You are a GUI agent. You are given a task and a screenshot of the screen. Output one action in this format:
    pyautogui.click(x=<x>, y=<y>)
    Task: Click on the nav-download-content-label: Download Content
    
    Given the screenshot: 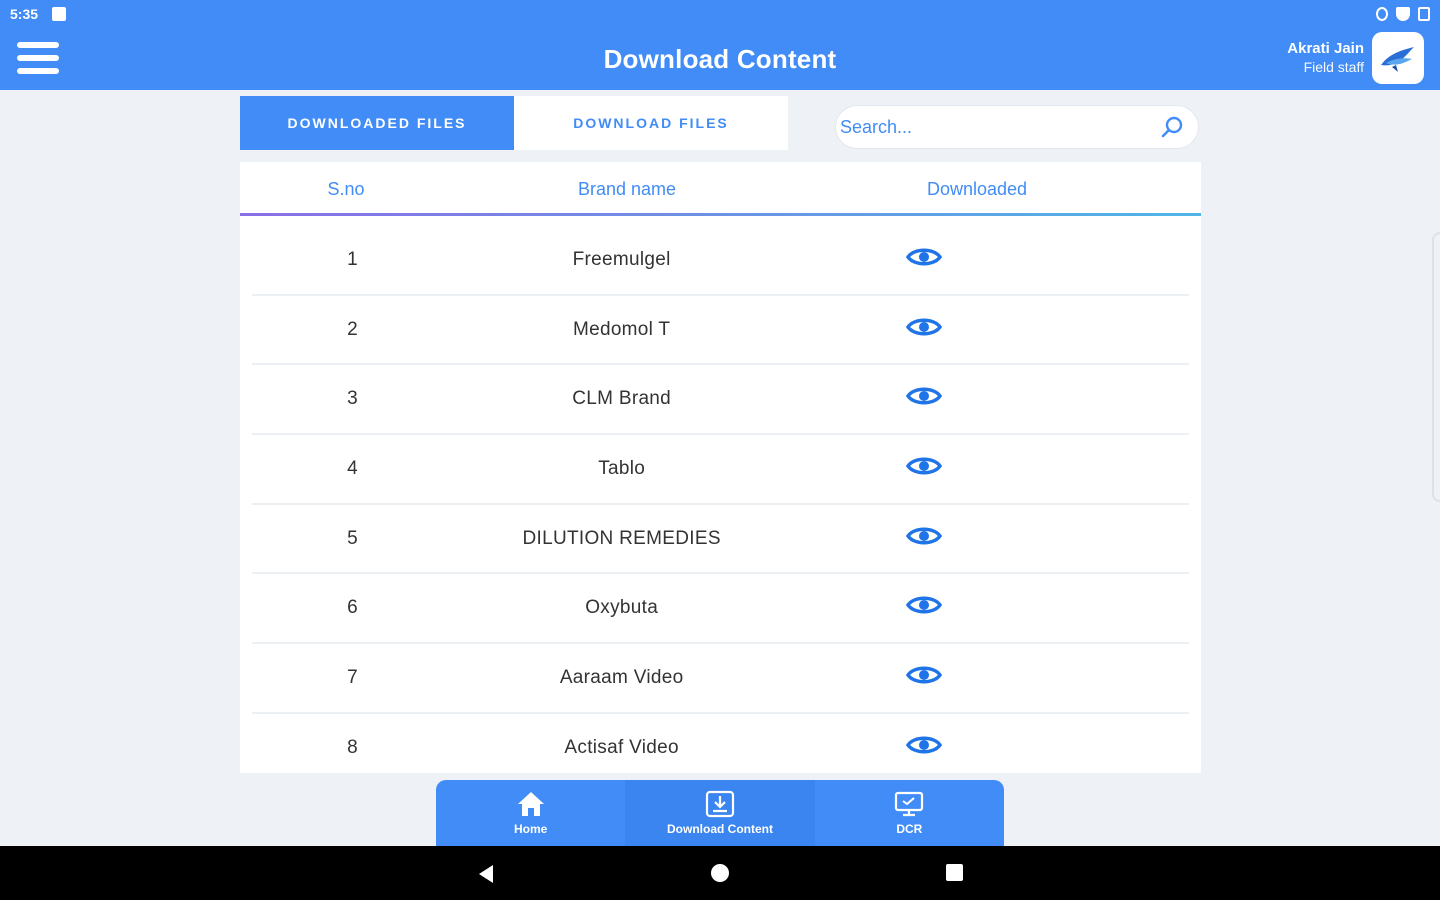 What is the action you would take?
    pyautogui.click(x=720, y=829)
    